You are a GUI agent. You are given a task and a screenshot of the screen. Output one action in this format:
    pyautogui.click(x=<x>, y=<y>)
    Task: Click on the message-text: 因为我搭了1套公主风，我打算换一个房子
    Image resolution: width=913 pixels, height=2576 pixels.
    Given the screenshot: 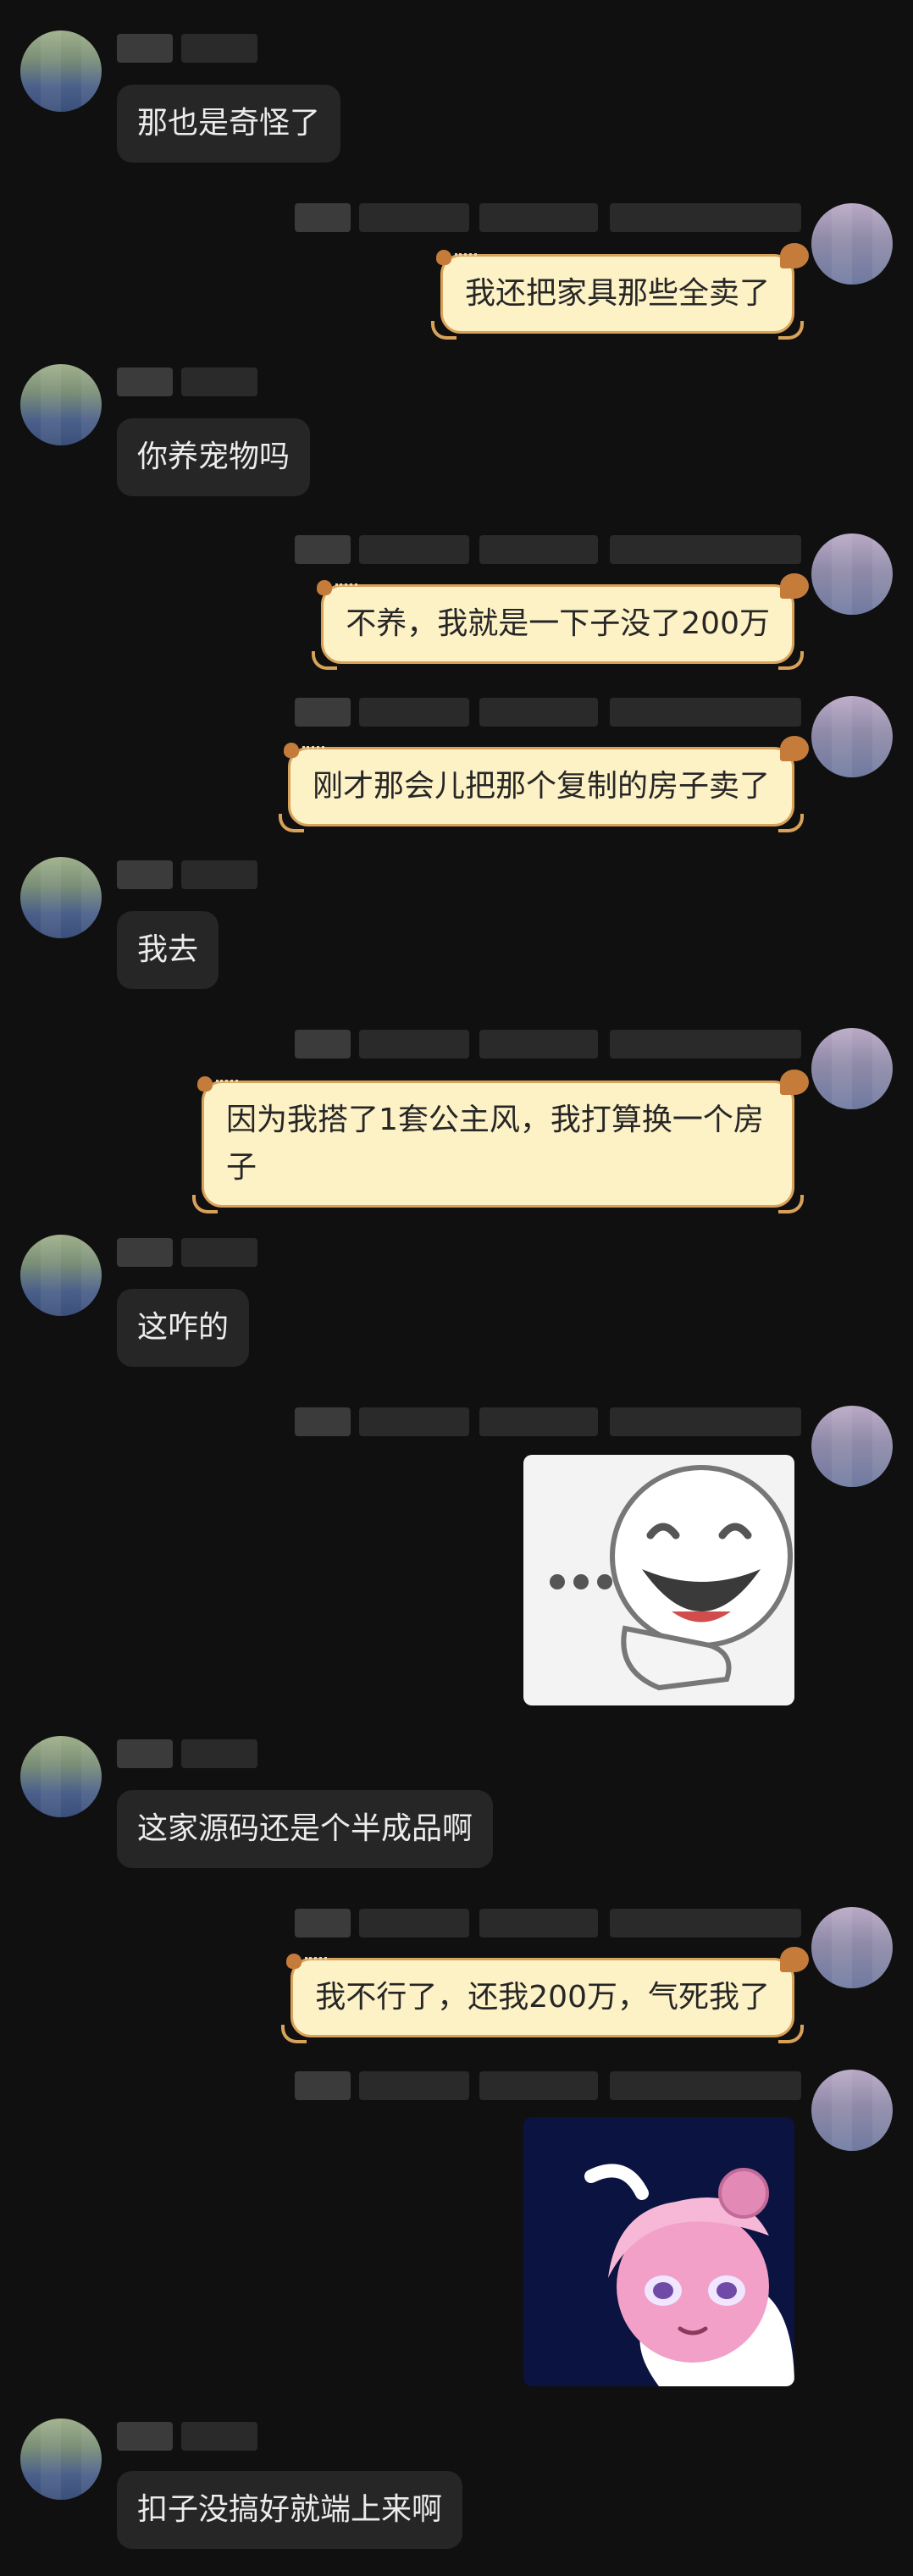 What is the action you would take?
    pyautogui.click(x=495, y=1144)
    